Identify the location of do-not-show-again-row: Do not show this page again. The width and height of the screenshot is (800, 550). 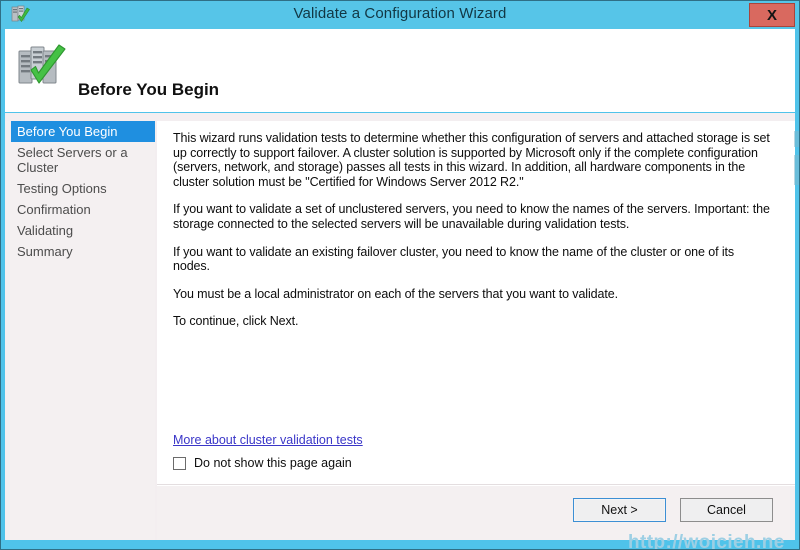
(262, 463).